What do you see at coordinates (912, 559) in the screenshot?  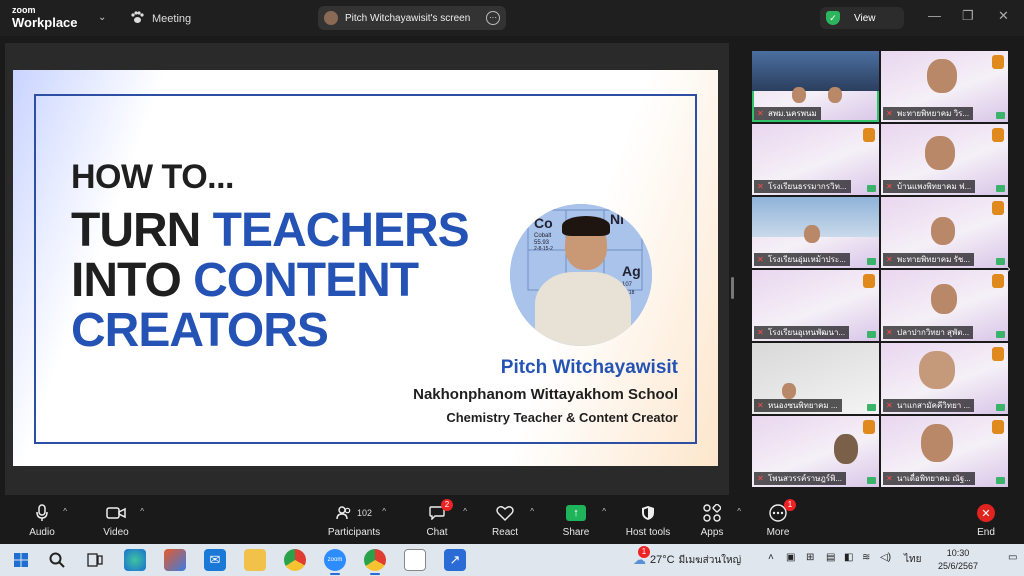 I see `input-language: ไทย` at bounding box center [912, 559].